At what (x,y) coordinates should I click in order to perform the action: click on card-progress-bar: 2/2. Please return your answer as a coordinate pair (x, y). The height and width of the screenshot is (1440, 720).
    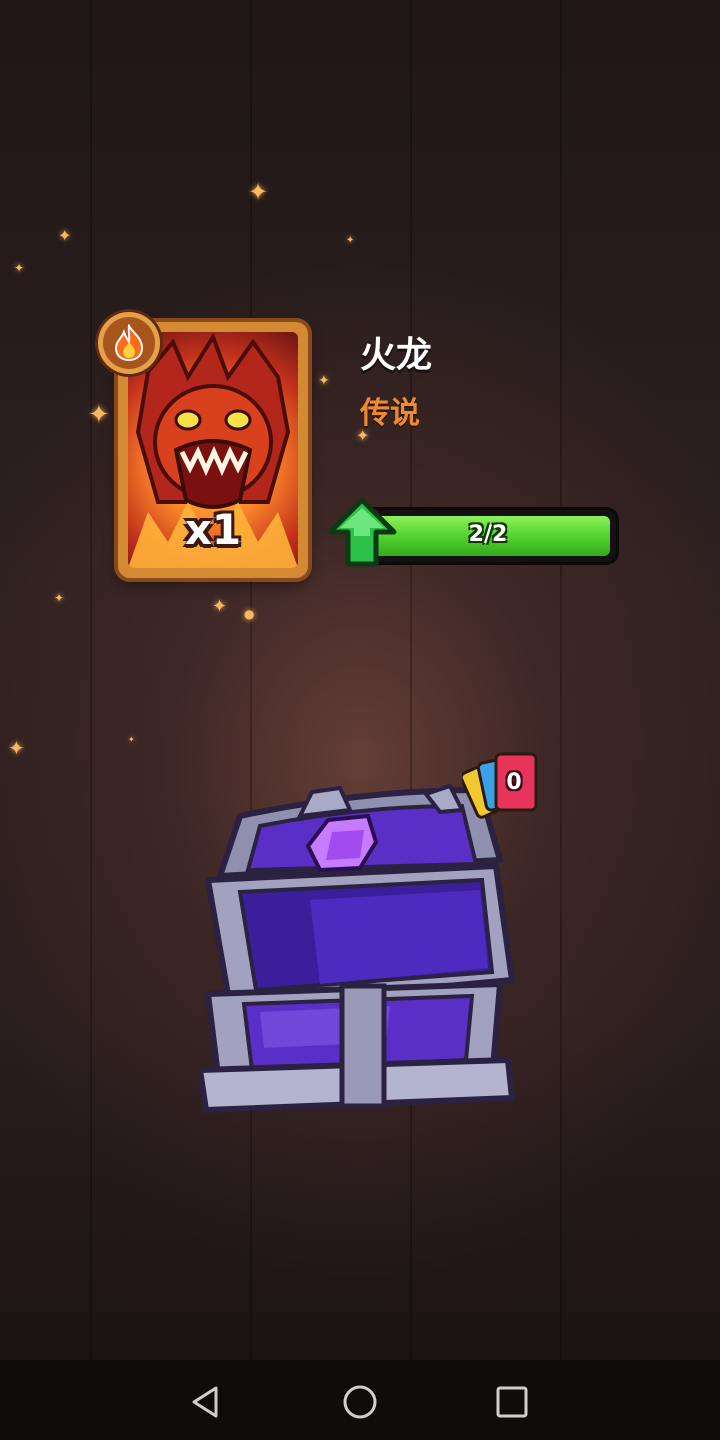
    Looking at the image, I should click on (488, 536).